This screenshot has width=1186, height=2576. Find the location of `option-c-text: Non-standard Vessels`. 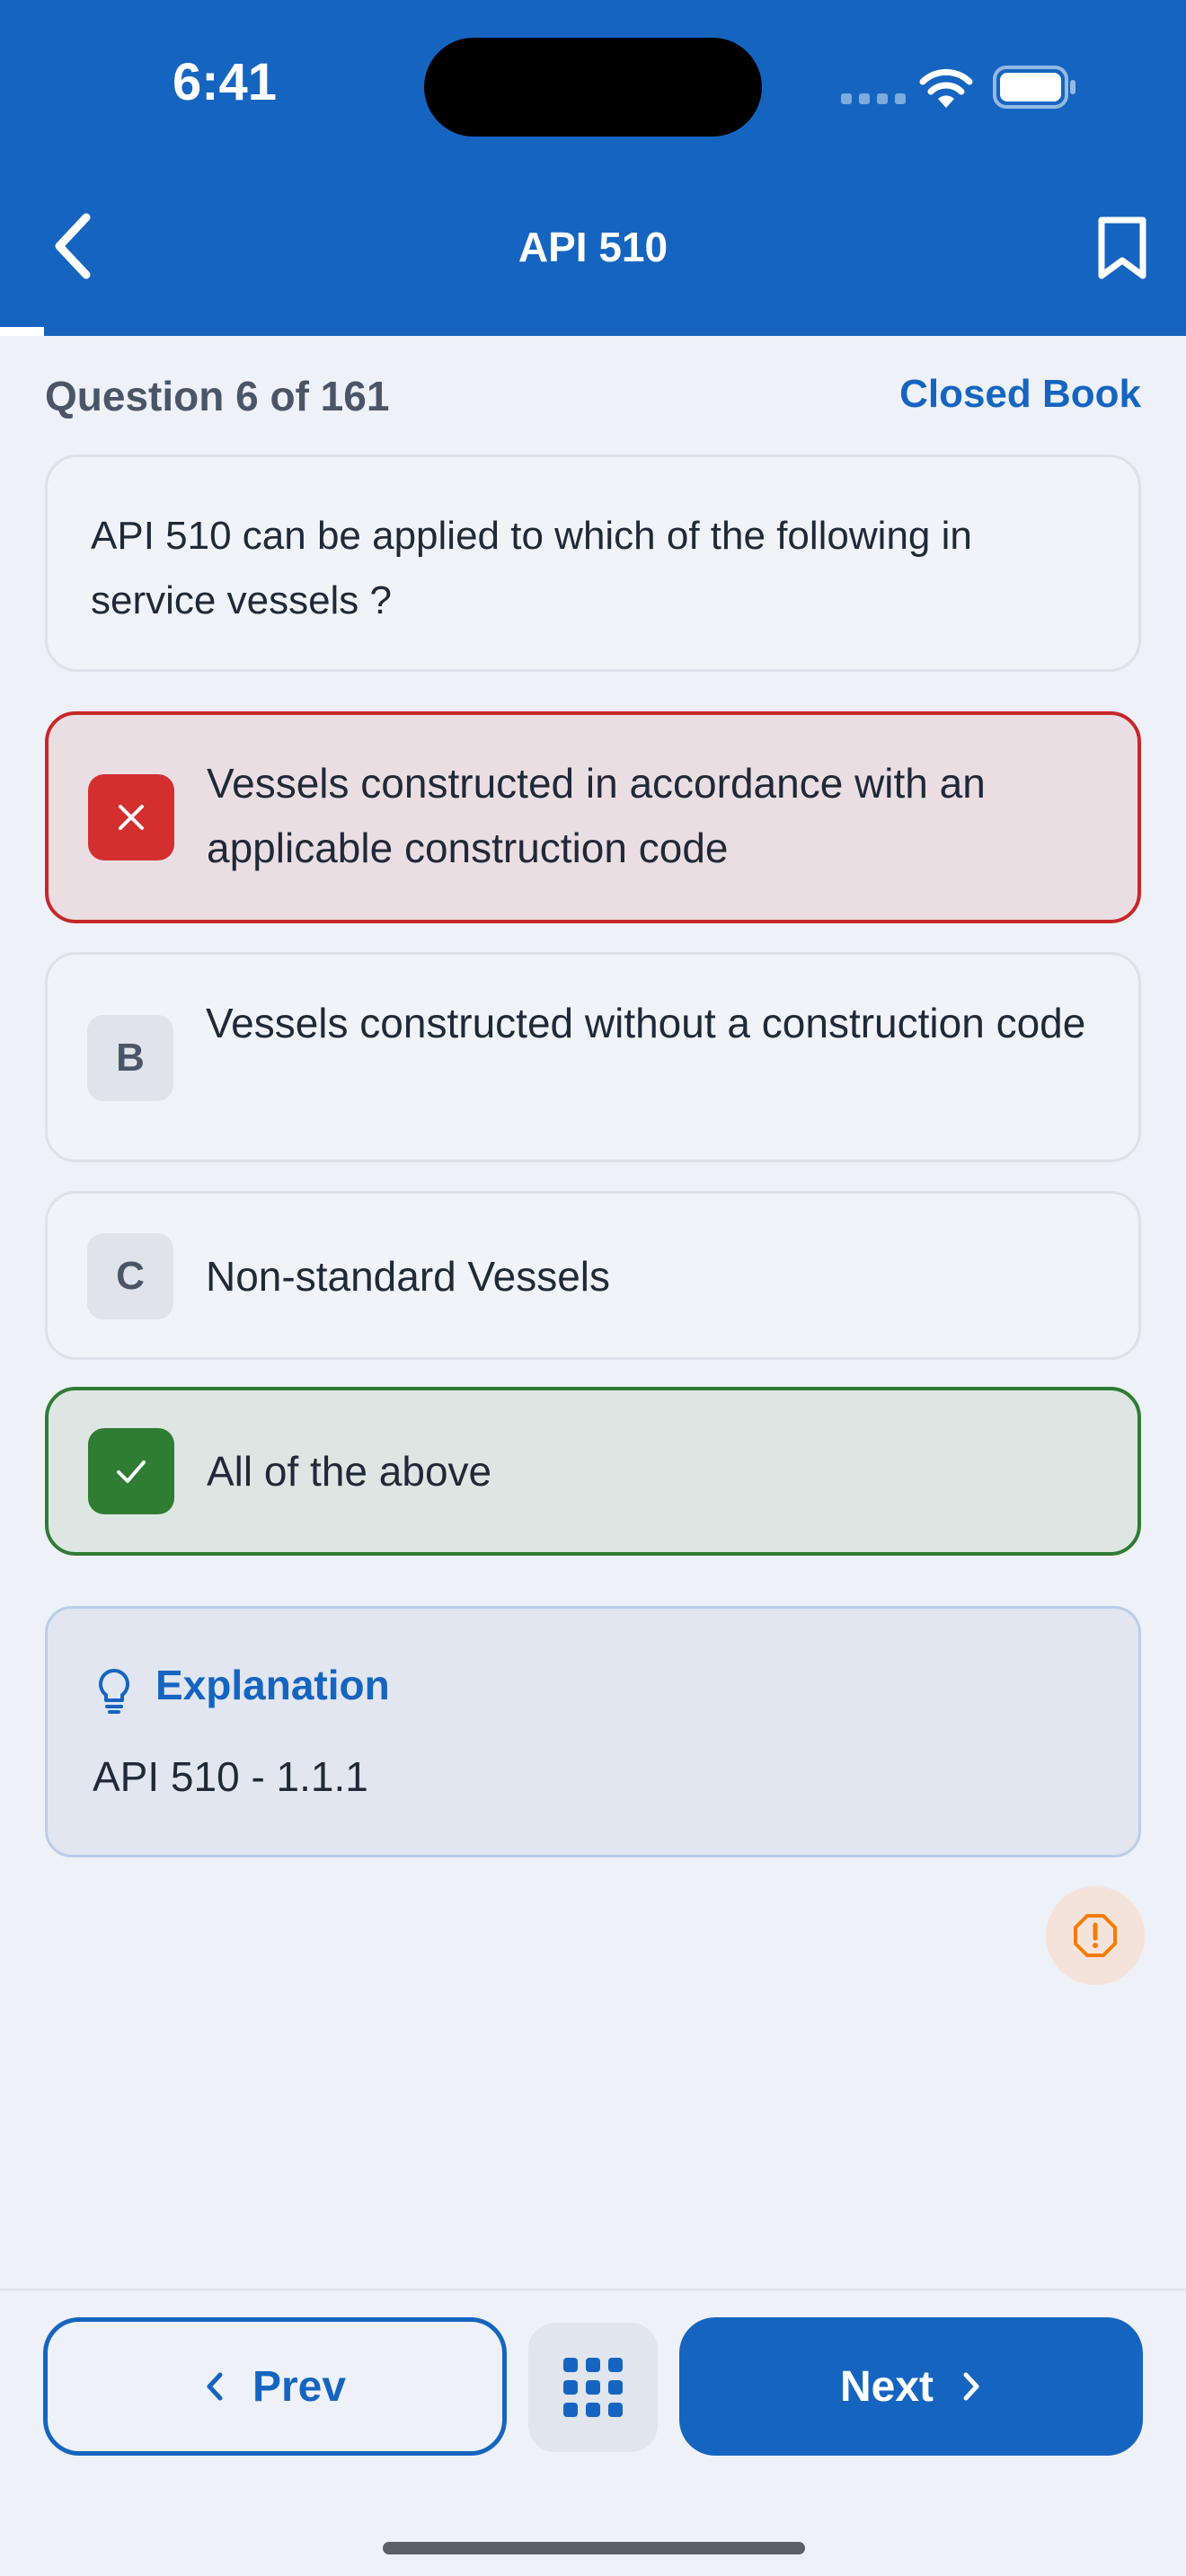

option-c-text: Non-standard Vessels is located at coordinates (408, 1276).